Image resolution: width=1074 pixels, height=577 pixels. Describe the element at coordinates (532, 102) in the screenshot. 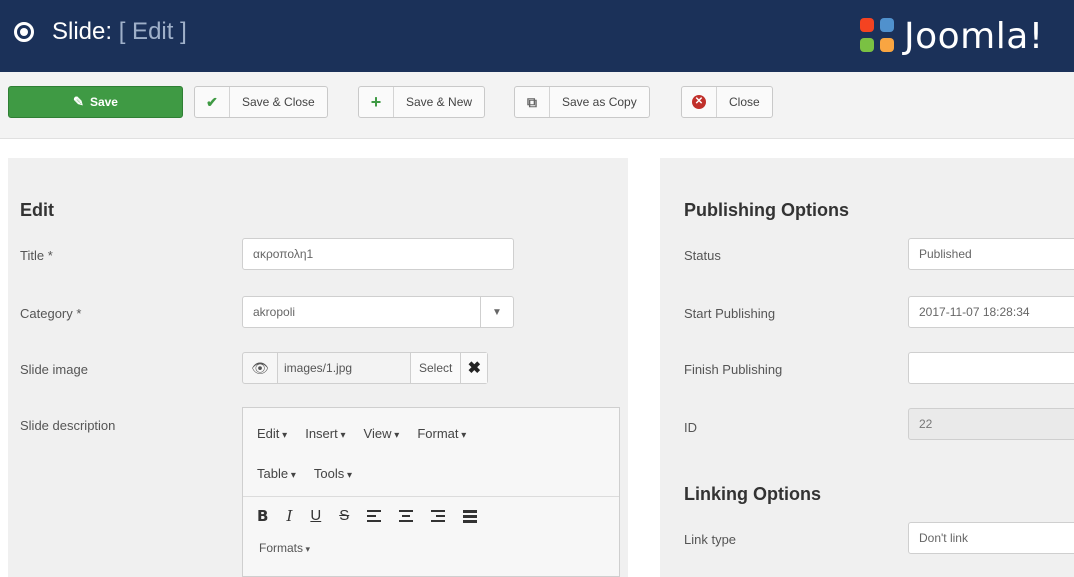

I see `copy-icon: ⧉` at that location.